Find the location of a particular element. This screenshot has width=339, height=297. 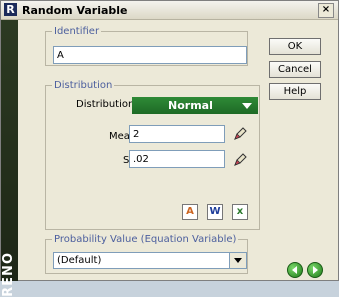

arrow-right-icon is located at coordinates (315, 270).